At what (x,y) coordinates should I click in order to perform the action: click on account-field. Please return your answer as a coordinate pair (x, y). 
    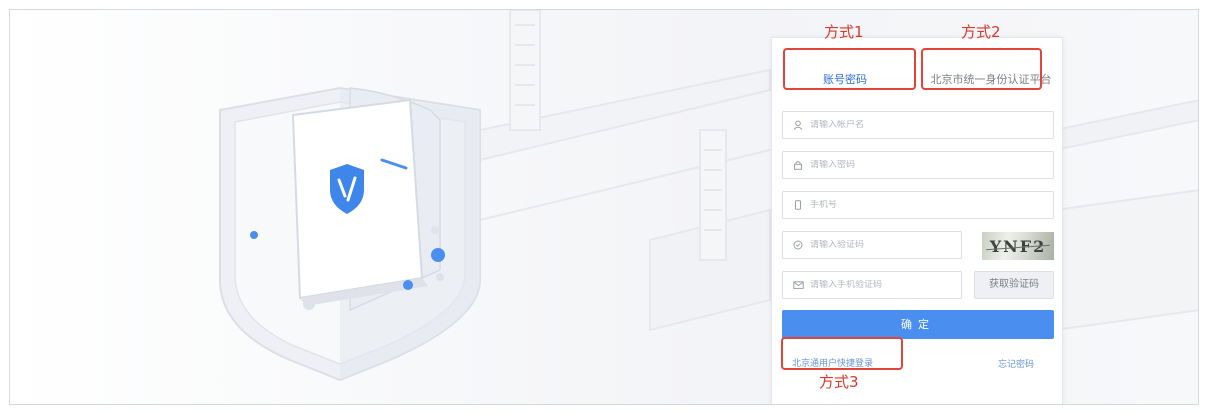
    Looking at the image, I should click on (918, 125).